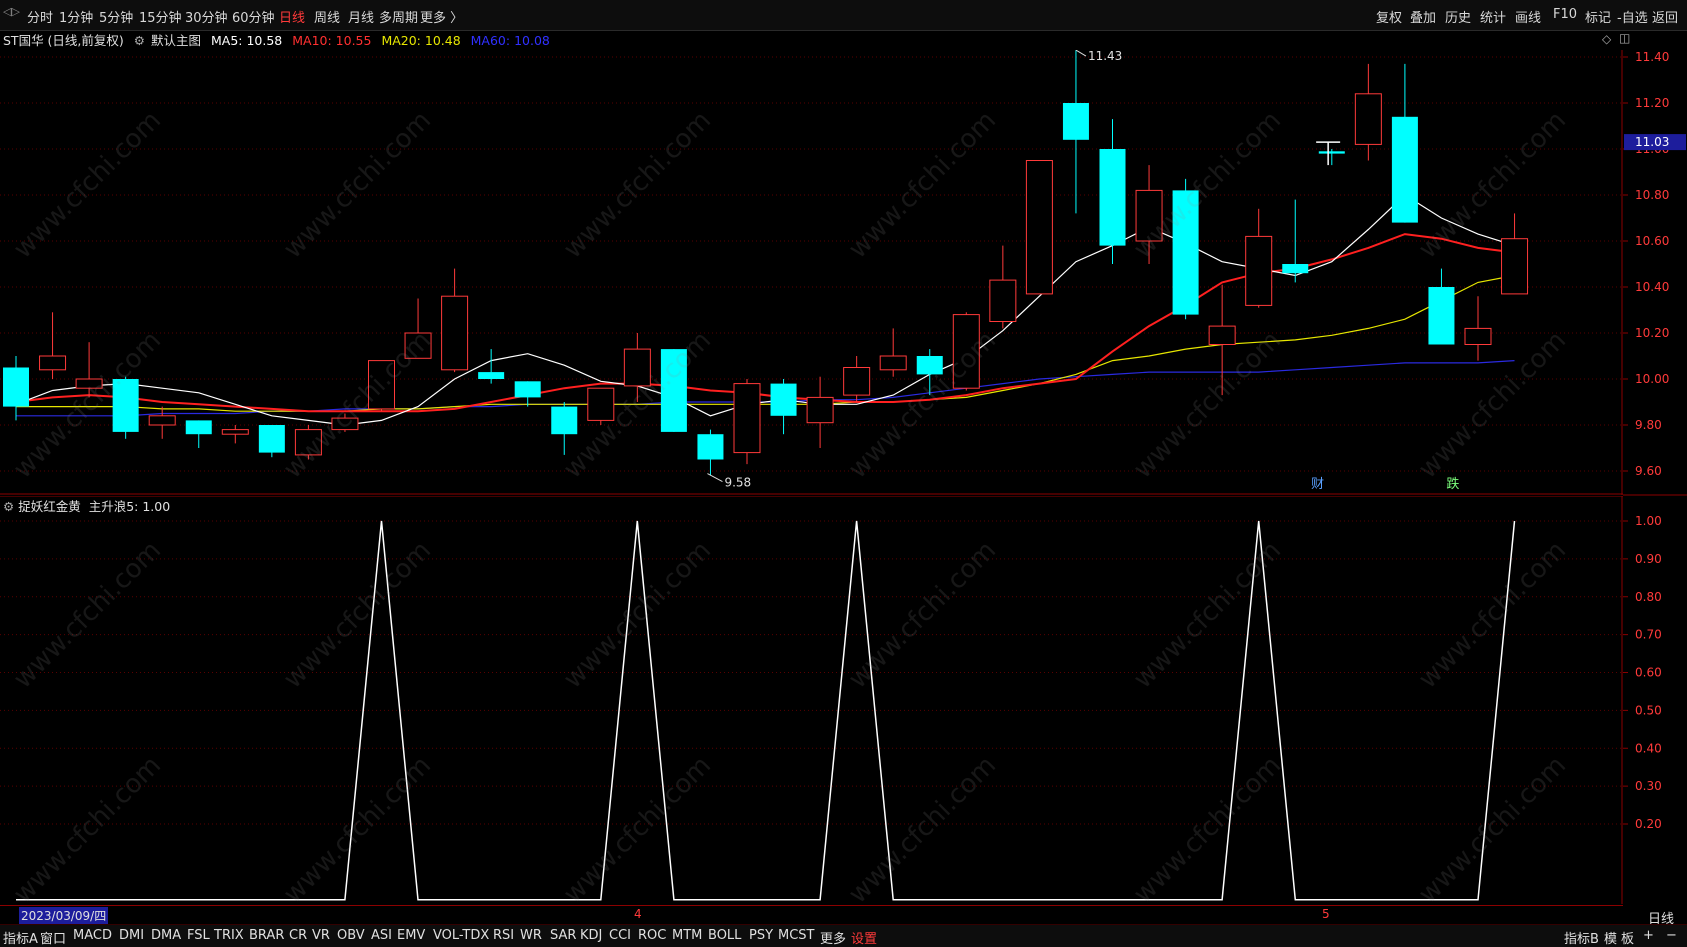 This screenshot has width=1687, height=947. Describe the element at coordinates (1598, 16) in the screenshot. I see `toolbar-right-6: 标记` at that location.